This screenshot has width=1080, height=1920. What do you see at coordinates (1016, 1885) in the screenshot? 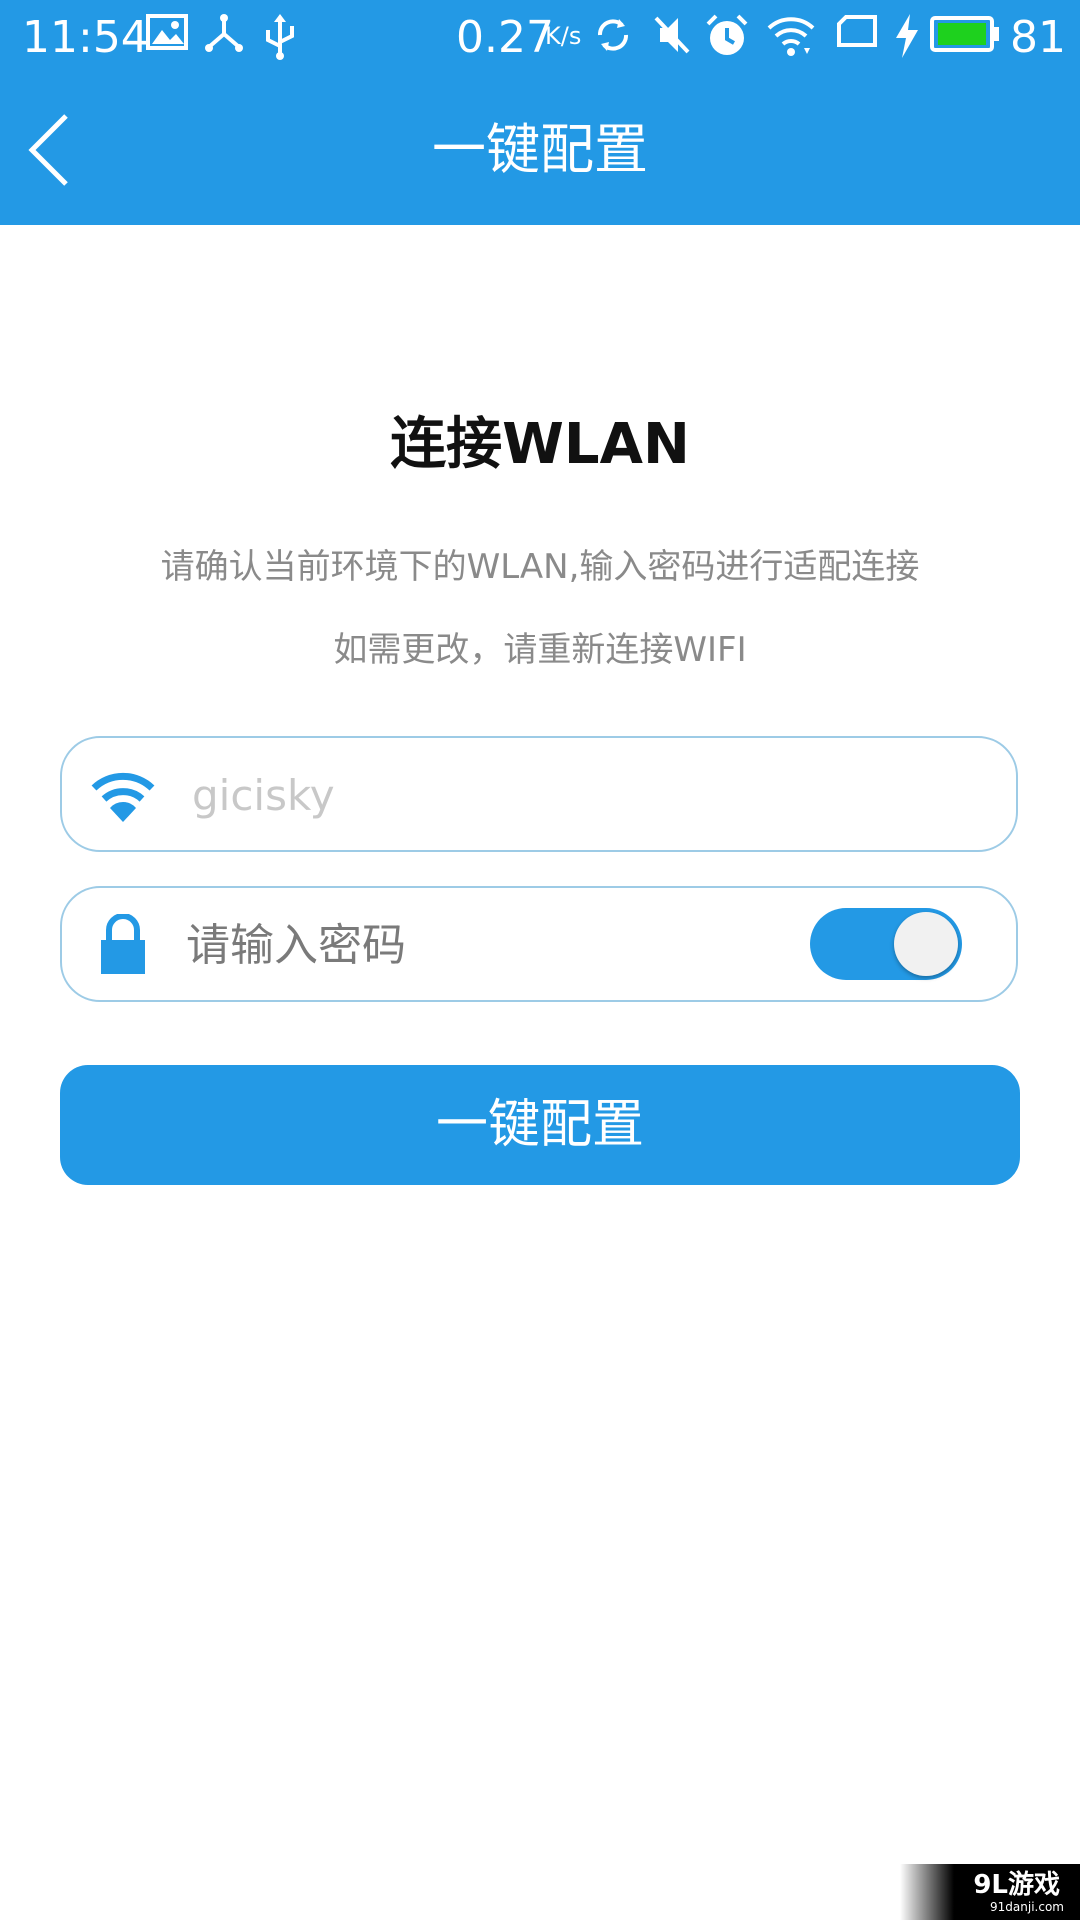
I see `watermark-logo: 9L游戏` at bounding box center [1016, 1885].